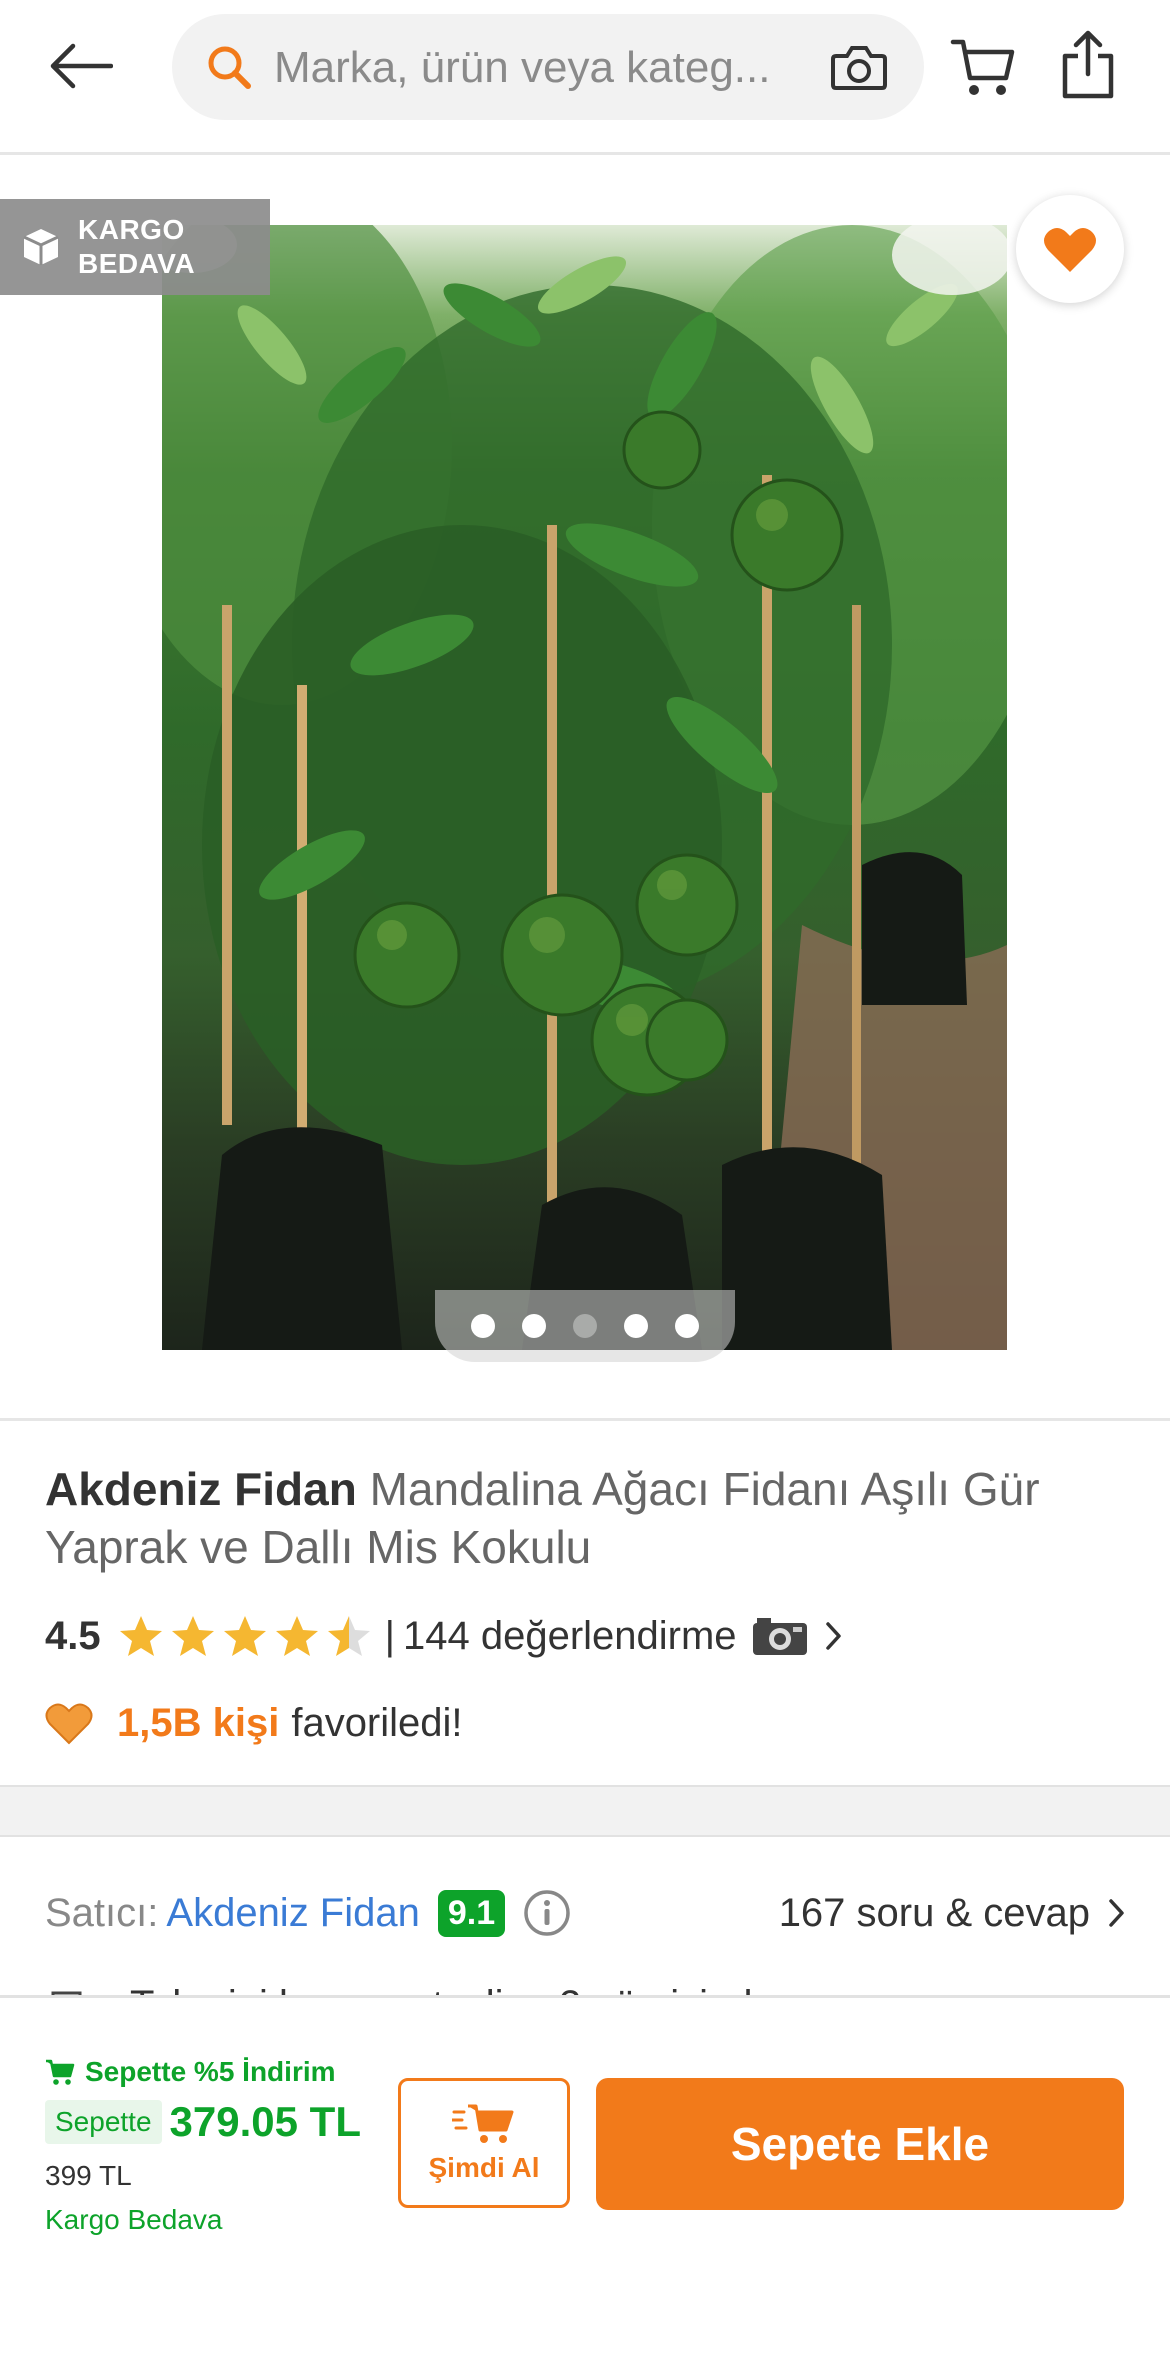  I want to click on cart-discount-text: Sepette %5 İndirim, so click(210, 2071).